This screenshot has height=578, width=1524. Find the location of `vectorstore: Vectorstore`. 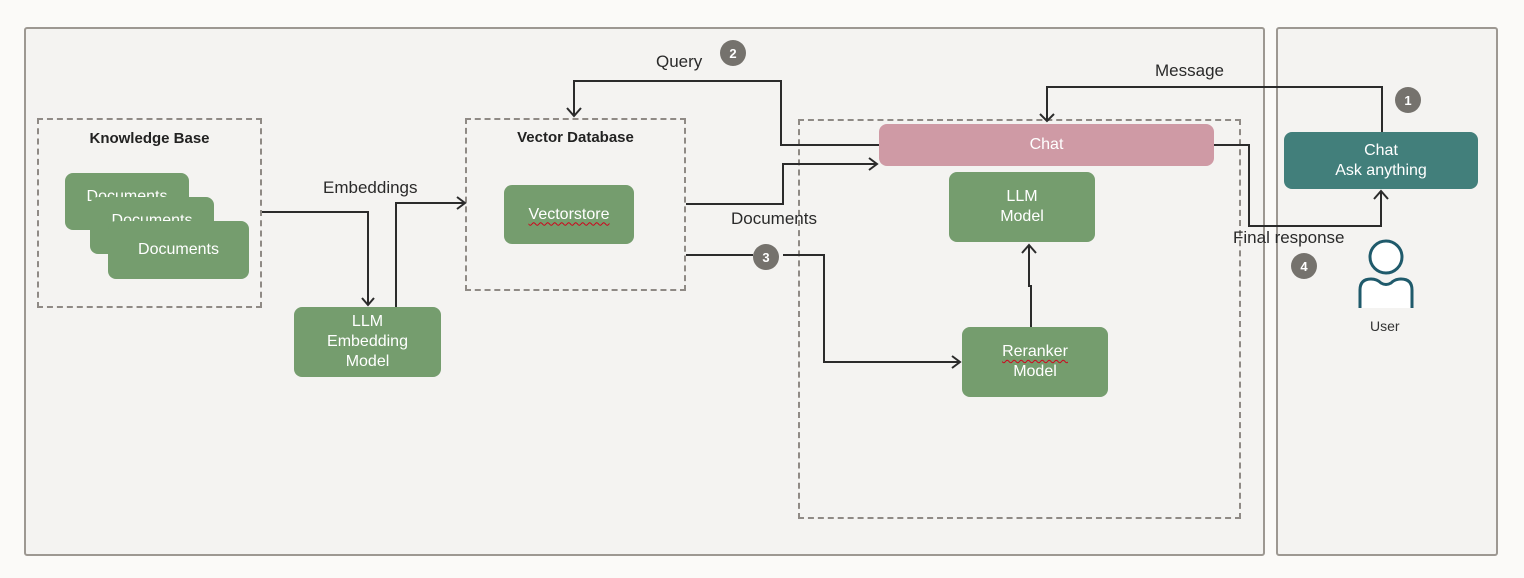

vectorstore: Vectorstore is located at coordinates (569, 214).